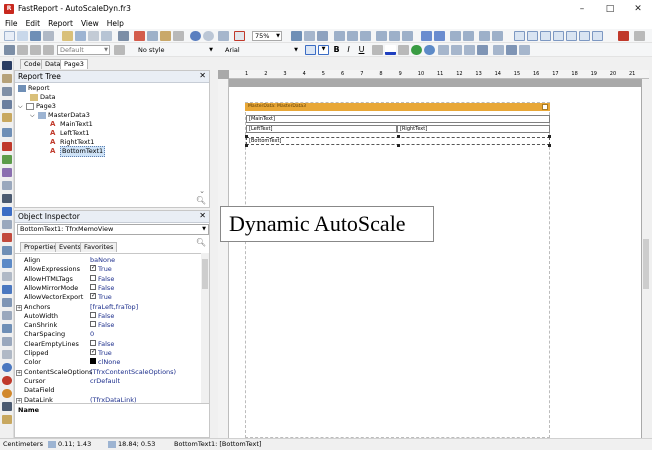  Describe the element at coordinates (484, 36) in the screenshot. I see `same-width-icon` at that location.